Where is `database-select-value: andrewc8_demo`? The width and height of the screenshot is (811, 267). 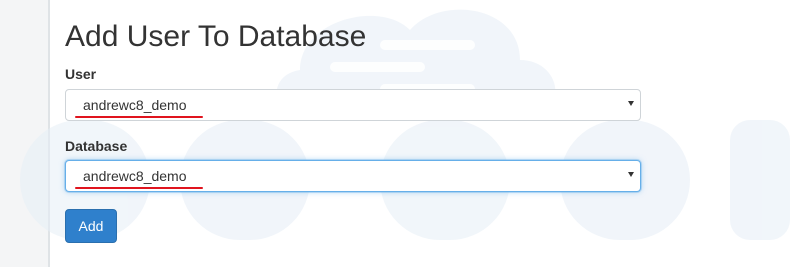 database-select-value: andrewc8_demo is located at coordinates (135, 176).